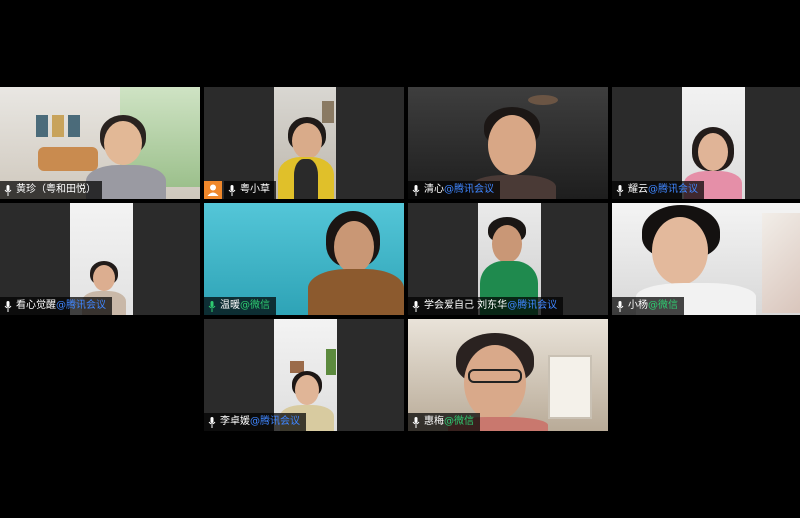 This screenshot has width=800, height=518. I want to click on participant-video, so click(305, 143).